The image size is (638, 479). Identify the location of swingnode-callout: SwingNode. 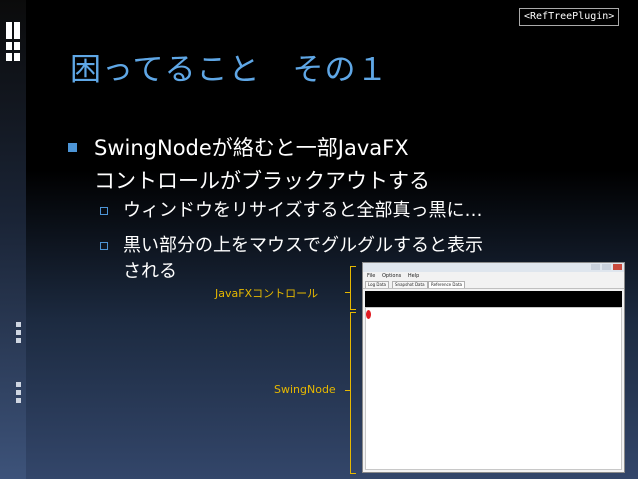
(305, 389).